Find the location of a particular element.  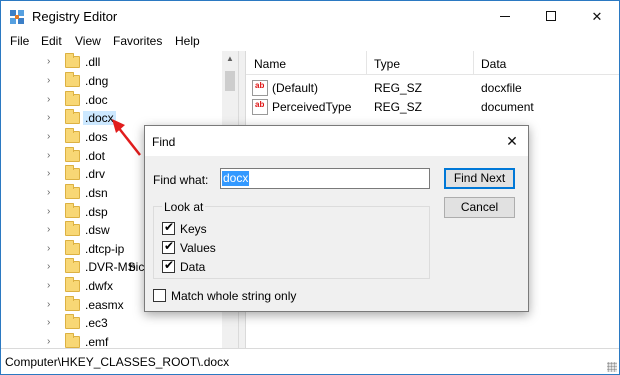

status-path: Computer\HKEY_CLASSES_ROOT\.docx is located at coordinates (117, 362).